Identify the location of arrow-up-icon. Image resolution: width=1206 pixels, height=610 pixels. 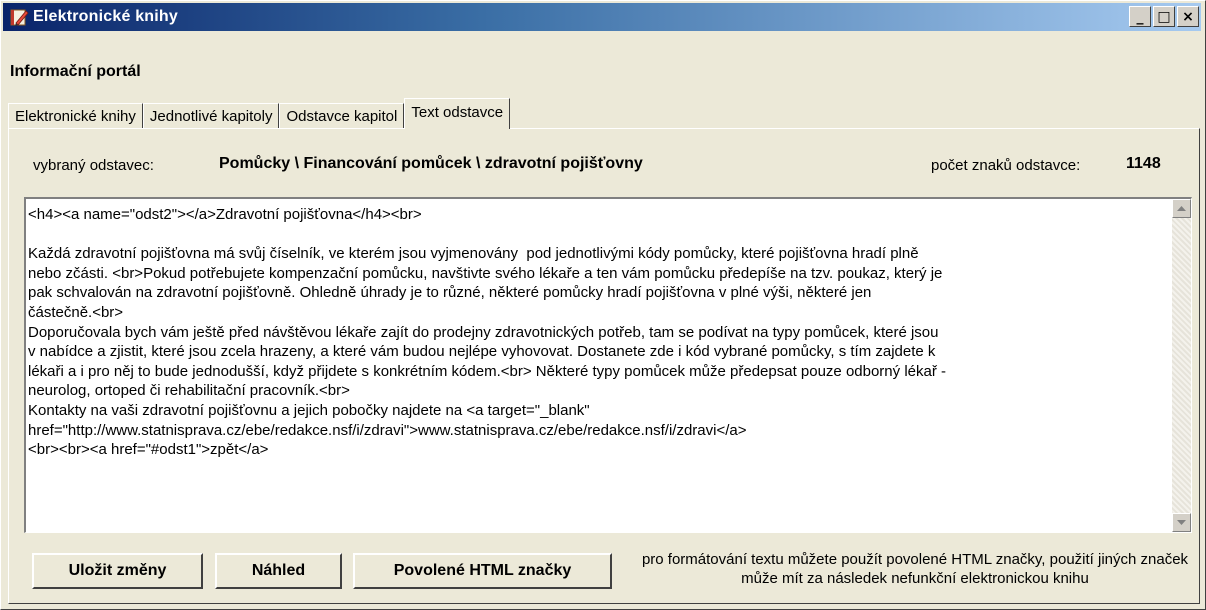
(1181, 208).